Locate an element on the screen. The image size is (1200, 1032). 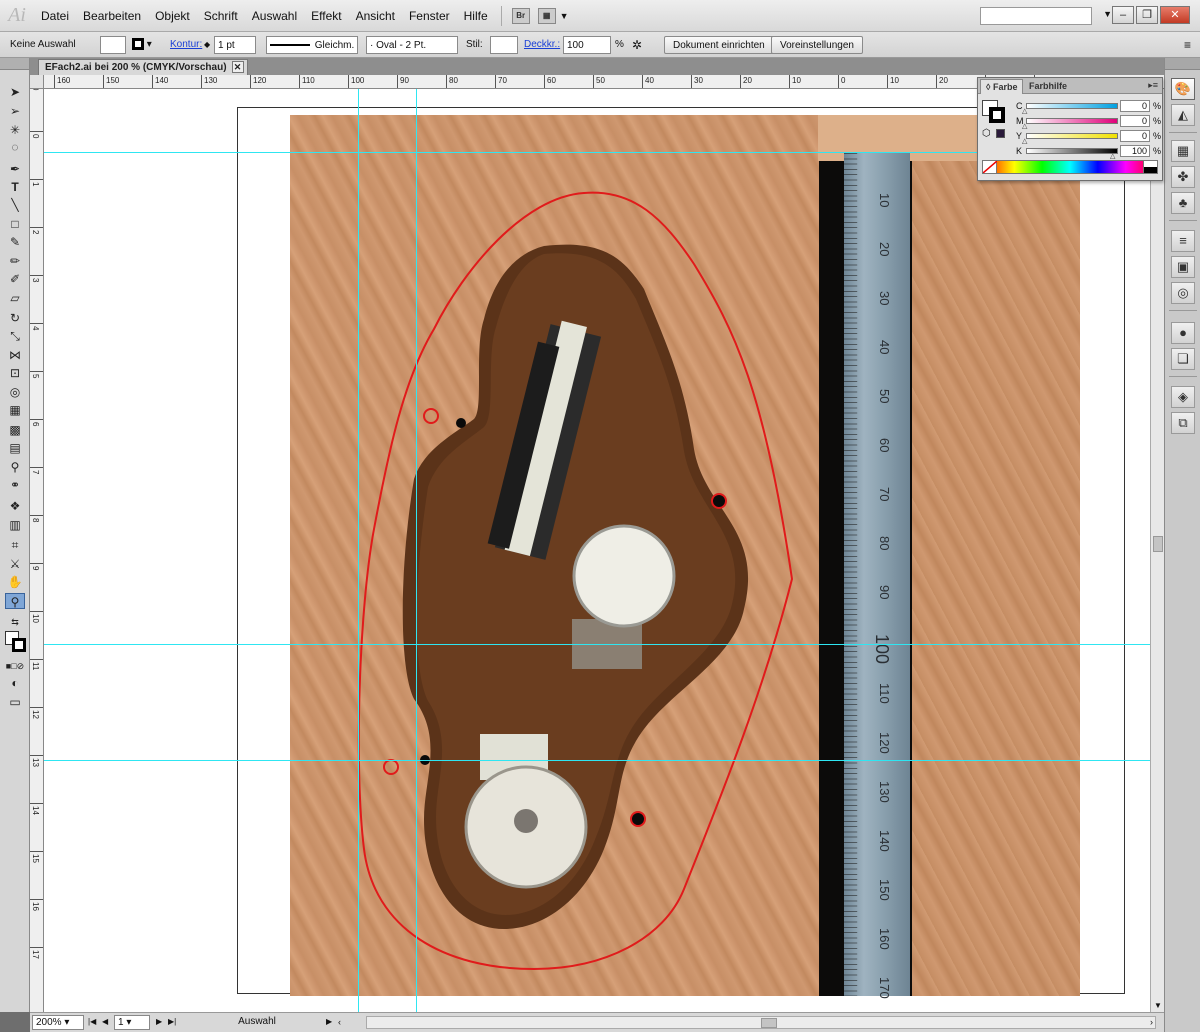
paintbrush-tool-icon: ✎ is located at coordinates (15, 242).